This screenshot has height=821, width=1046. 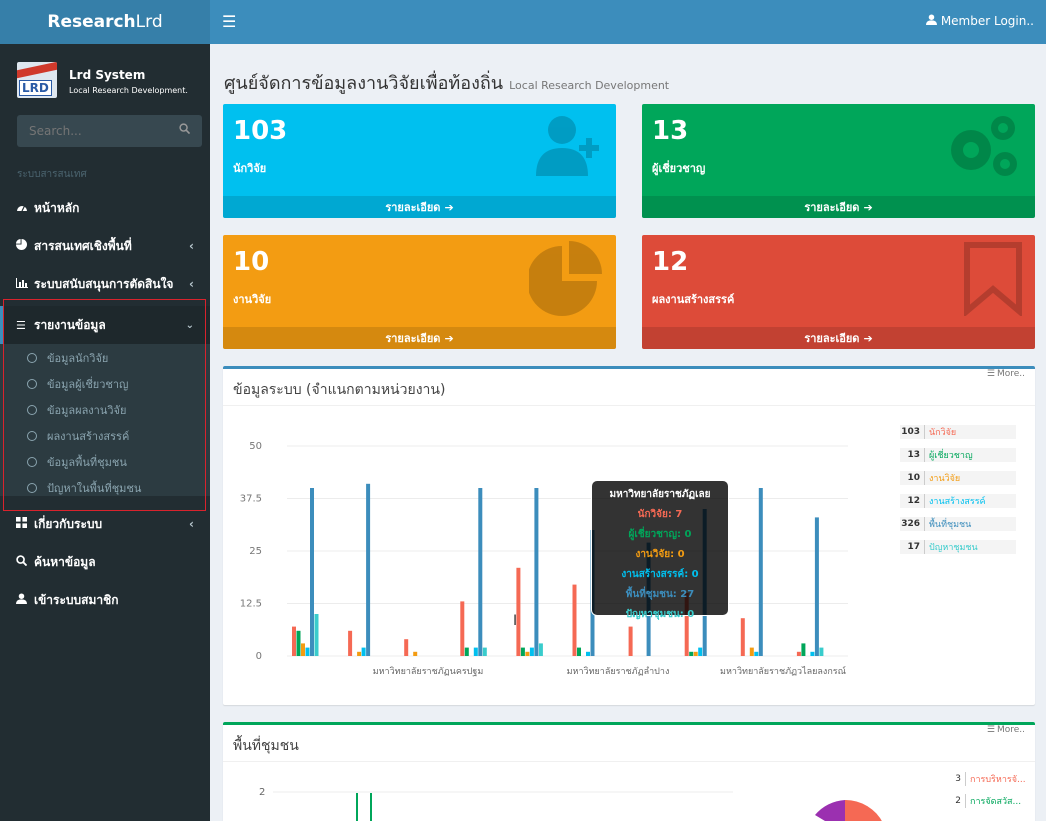 What do you see at coordinates (660, 534) in the screenshot?
I see `tooltip-line: ผู้เชี่ยวชาญ: 0` at bounding box center [660, 534].